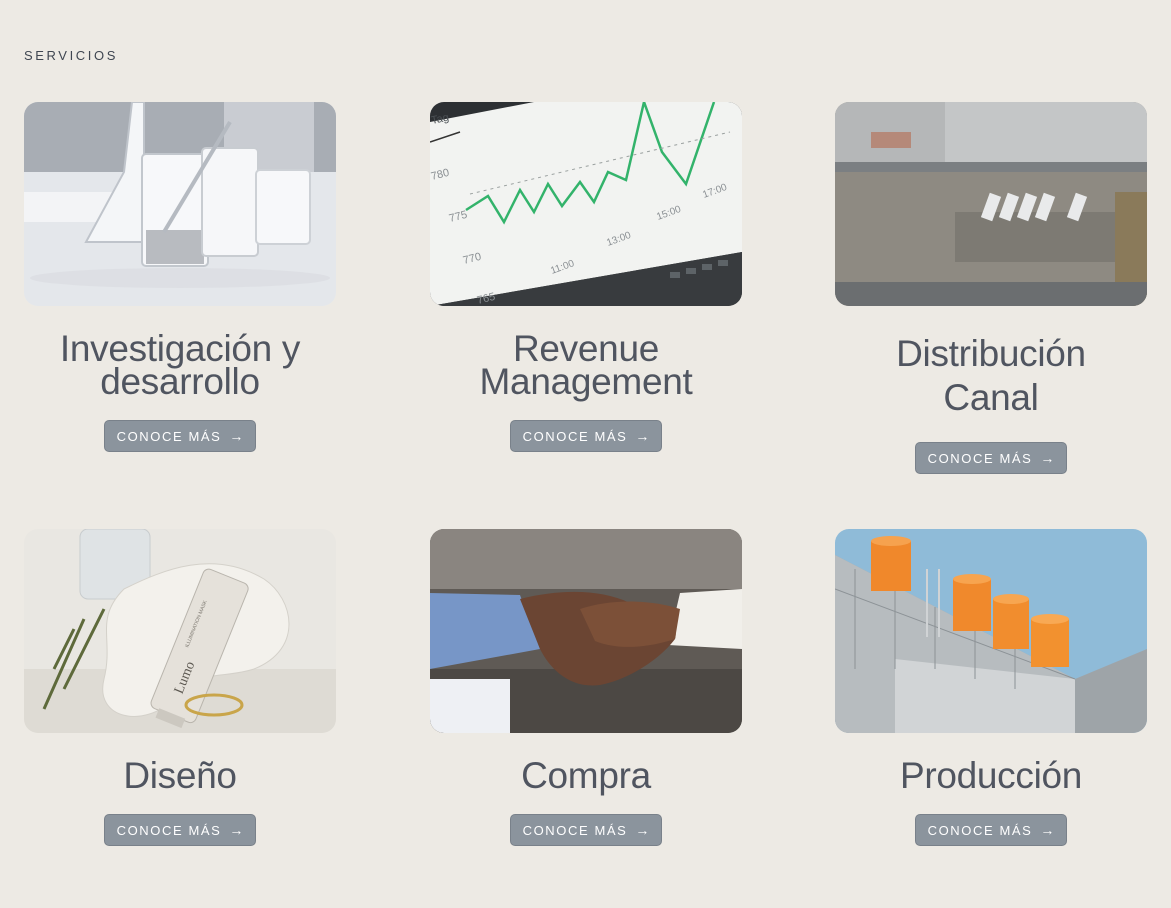 This screenshot has height=908, width=1171. What do you see at coordinates (180, 775) in the screenshot?
I see `card-title: Diseño` at bounding box center [180, 775].